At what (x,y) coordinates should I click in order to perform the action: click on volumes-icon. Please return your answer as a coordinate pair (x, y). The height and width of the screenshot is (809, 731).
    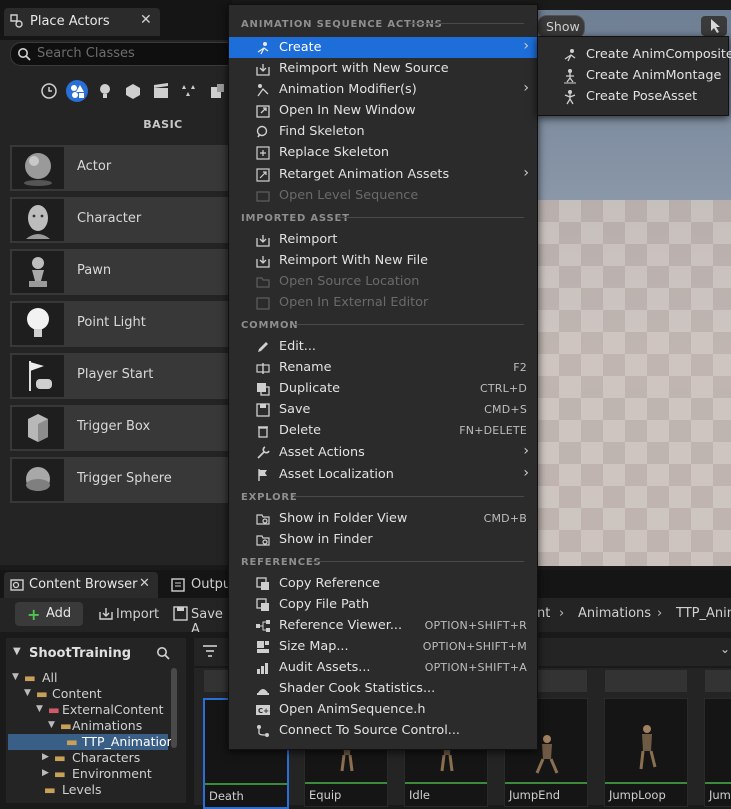
    Looking at the image, I should click on (217, 91).